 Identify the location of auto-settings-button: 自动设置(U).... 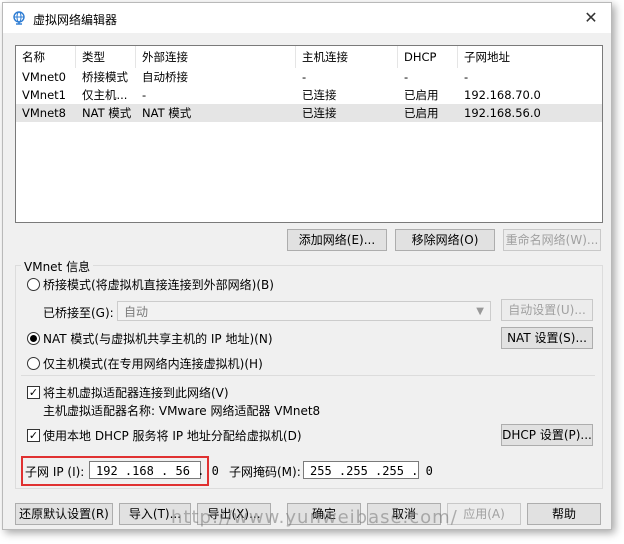
(547, 310).